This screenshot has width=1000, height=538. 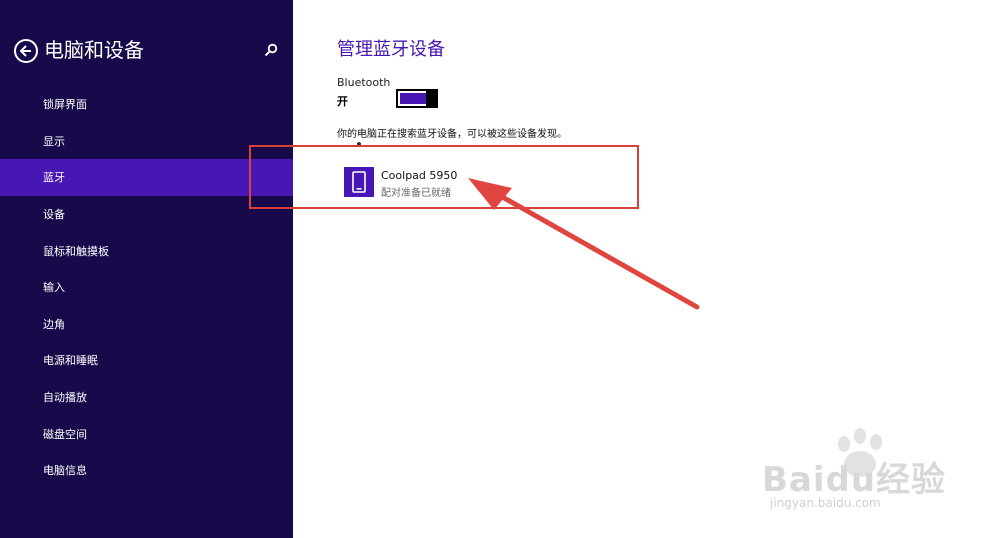 What do you see at coordinates (54, 215) in the screenshot?
I see `sidebar-item-label: 设备` at bounding box center [54, 215].